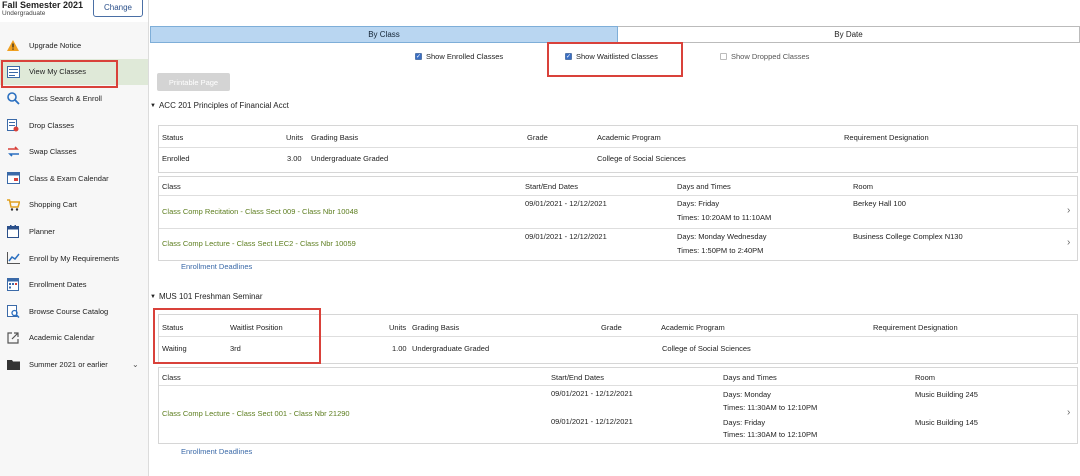 This screenshot has height=476, width=1080. Describe the element at coordinates (58, 285) in the screenshot. I see `sidebar-item-label: Enrollment Dates` at that location.